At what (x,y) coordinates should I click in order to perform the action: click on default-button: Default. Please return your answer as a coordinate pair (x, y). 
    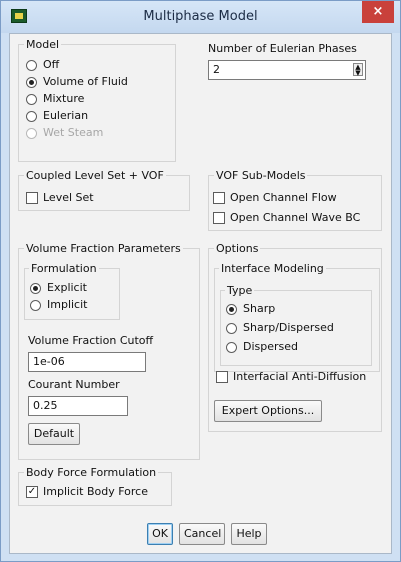
    Looking at the image, I should click on (54, 434).